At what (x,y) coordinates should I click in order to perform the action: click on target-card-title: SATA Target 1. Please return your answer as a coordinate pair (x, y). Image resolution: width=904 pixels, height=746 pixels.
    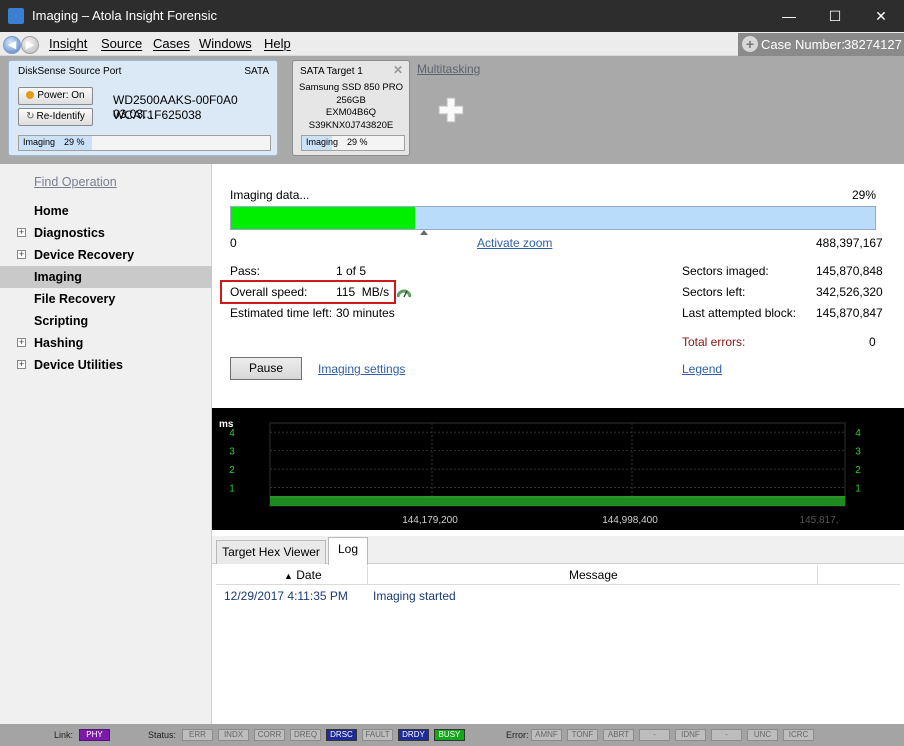
    Looking at the image, I should click on (331, 71).